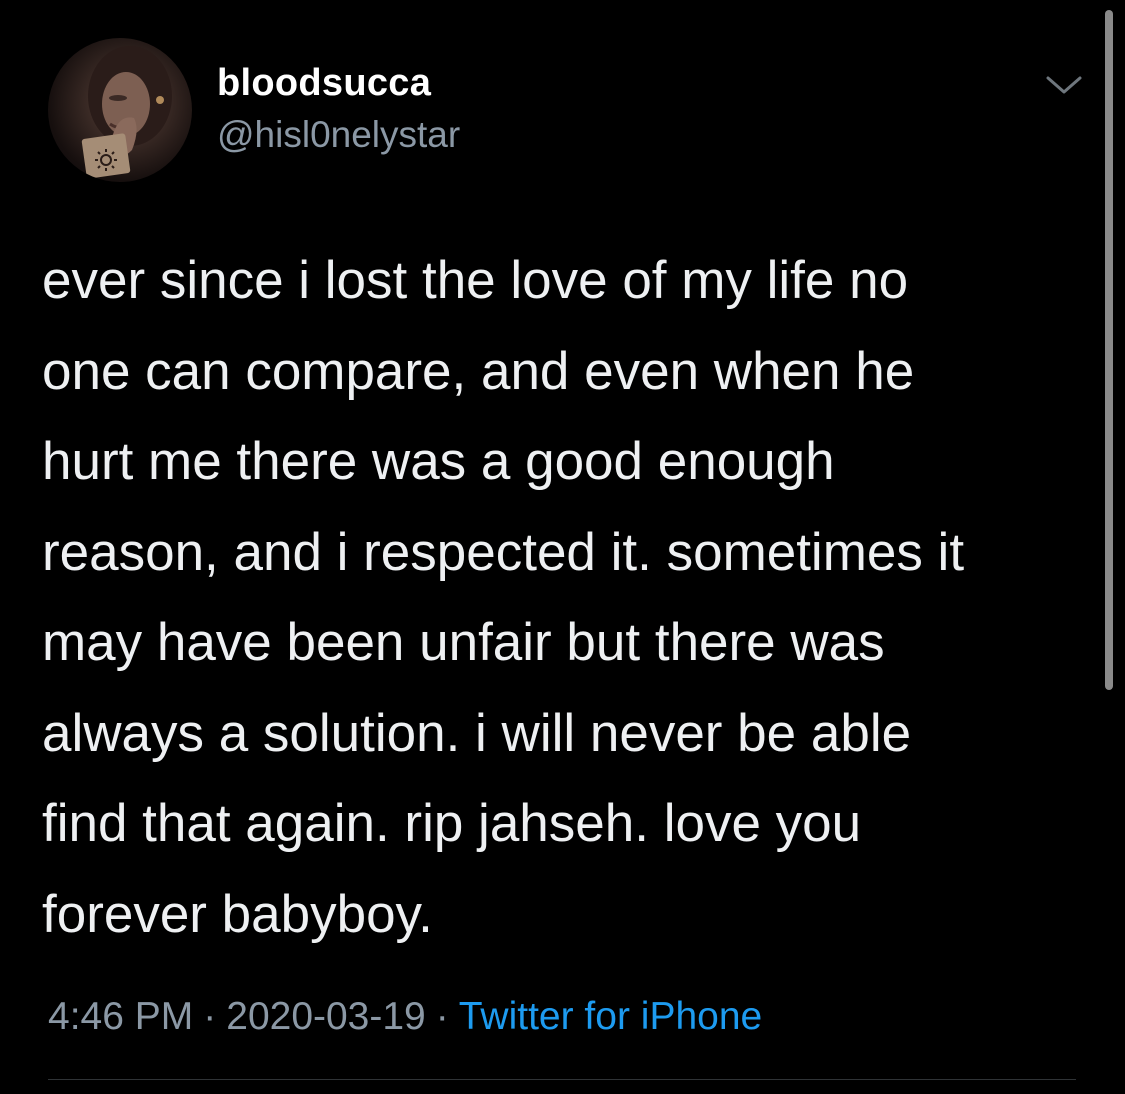 Image resolution: width=1125 pixels, height=1094 pixels. Describe the element at coordinates (326, 1016) in the screenshot. I see `tweet-date: 2020-03-19` at that location.